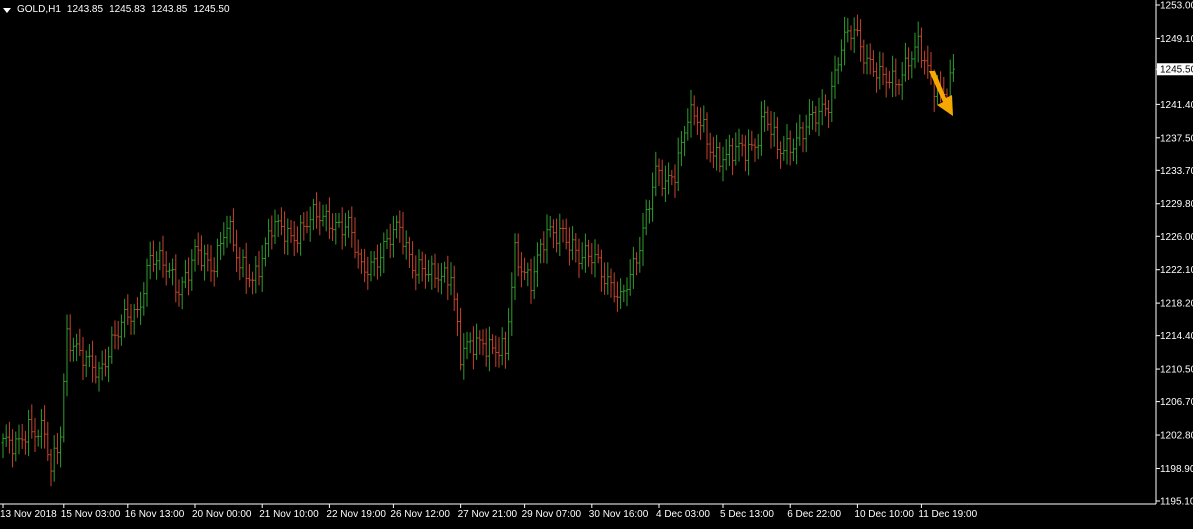  What do you see at coordinates (1176, 436) in the screenshot?
I see `price-tick-label: 1202.80` at bounding box center [1176, 436].